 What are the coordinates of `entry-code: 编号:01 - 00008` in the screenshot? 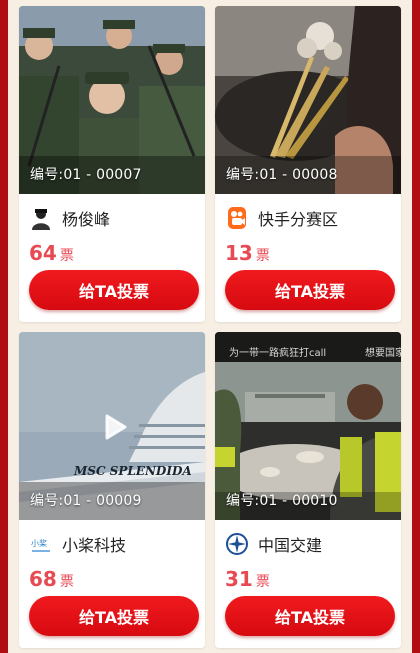 It's located at (282, 175).